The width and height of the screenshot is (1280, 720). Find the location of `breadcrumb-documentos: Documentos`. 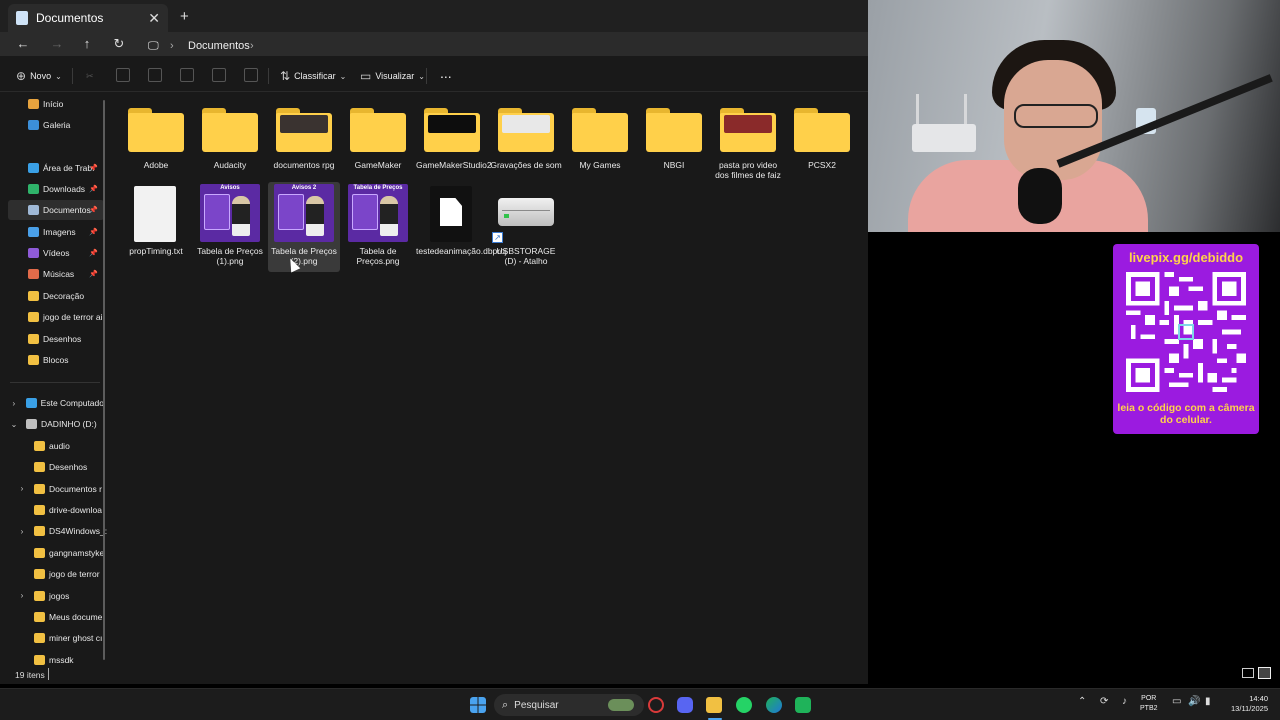

breadcrumb-documentos: Documentos is located at coordinates (219, 46).